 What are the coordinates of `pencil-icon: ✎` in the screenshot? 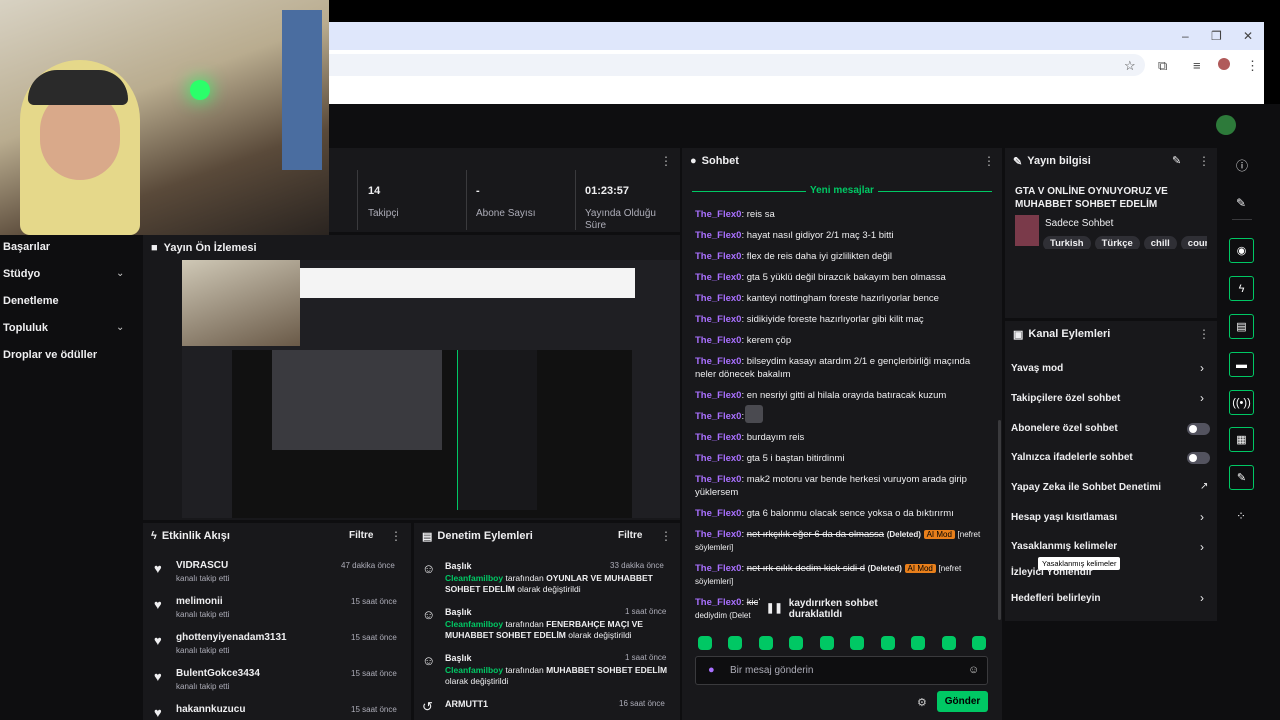 It's located at (1241, 203).